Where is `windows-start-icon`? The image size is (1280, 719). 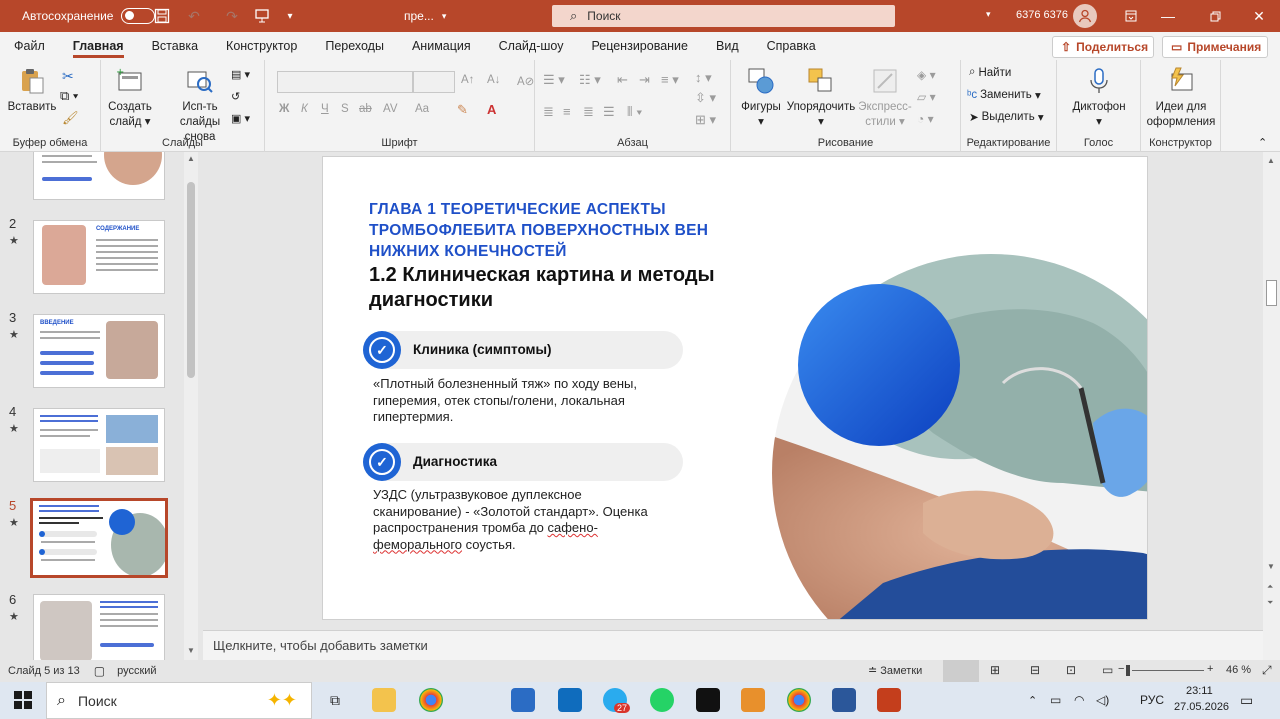
windows-start-icon is located at coordinates (23, 701).